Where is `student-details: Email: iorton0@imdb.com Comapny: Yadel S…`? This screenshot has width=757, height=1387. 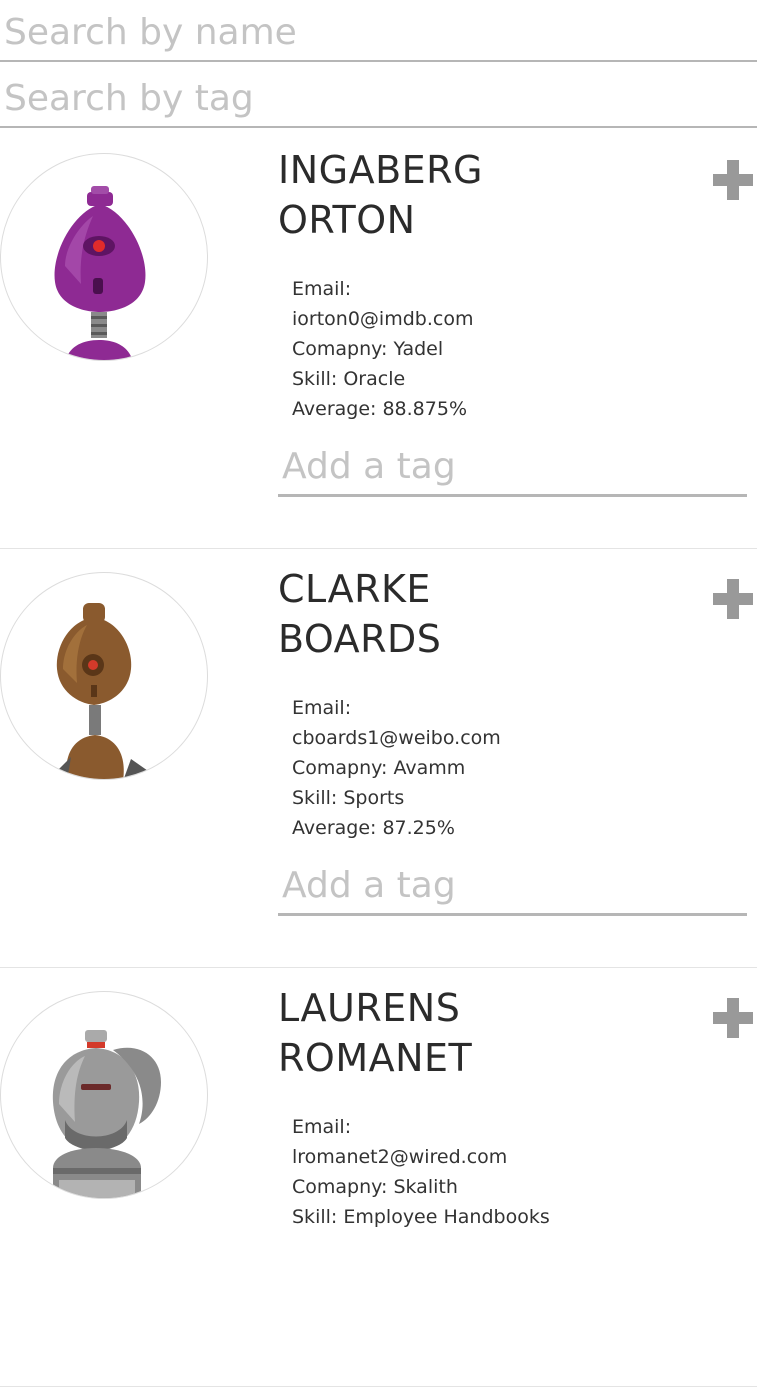
student-details: Email: iorton0@imdb.com Comapny: Yadel S… is located at coordinates (427, 349).